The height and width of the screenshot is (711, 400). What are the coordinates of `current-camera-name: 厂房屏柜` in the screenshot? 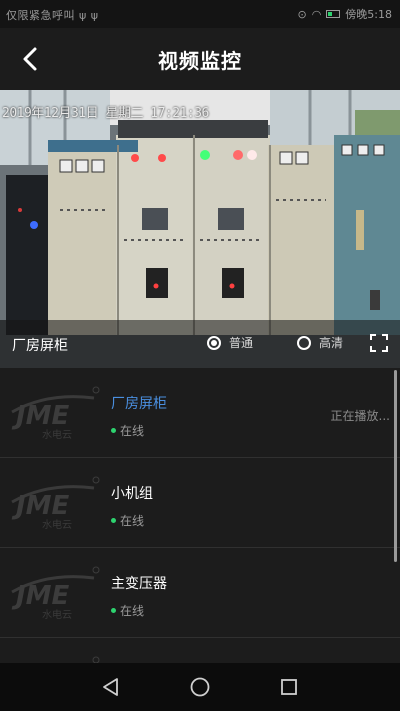 It's located at (40, 346).